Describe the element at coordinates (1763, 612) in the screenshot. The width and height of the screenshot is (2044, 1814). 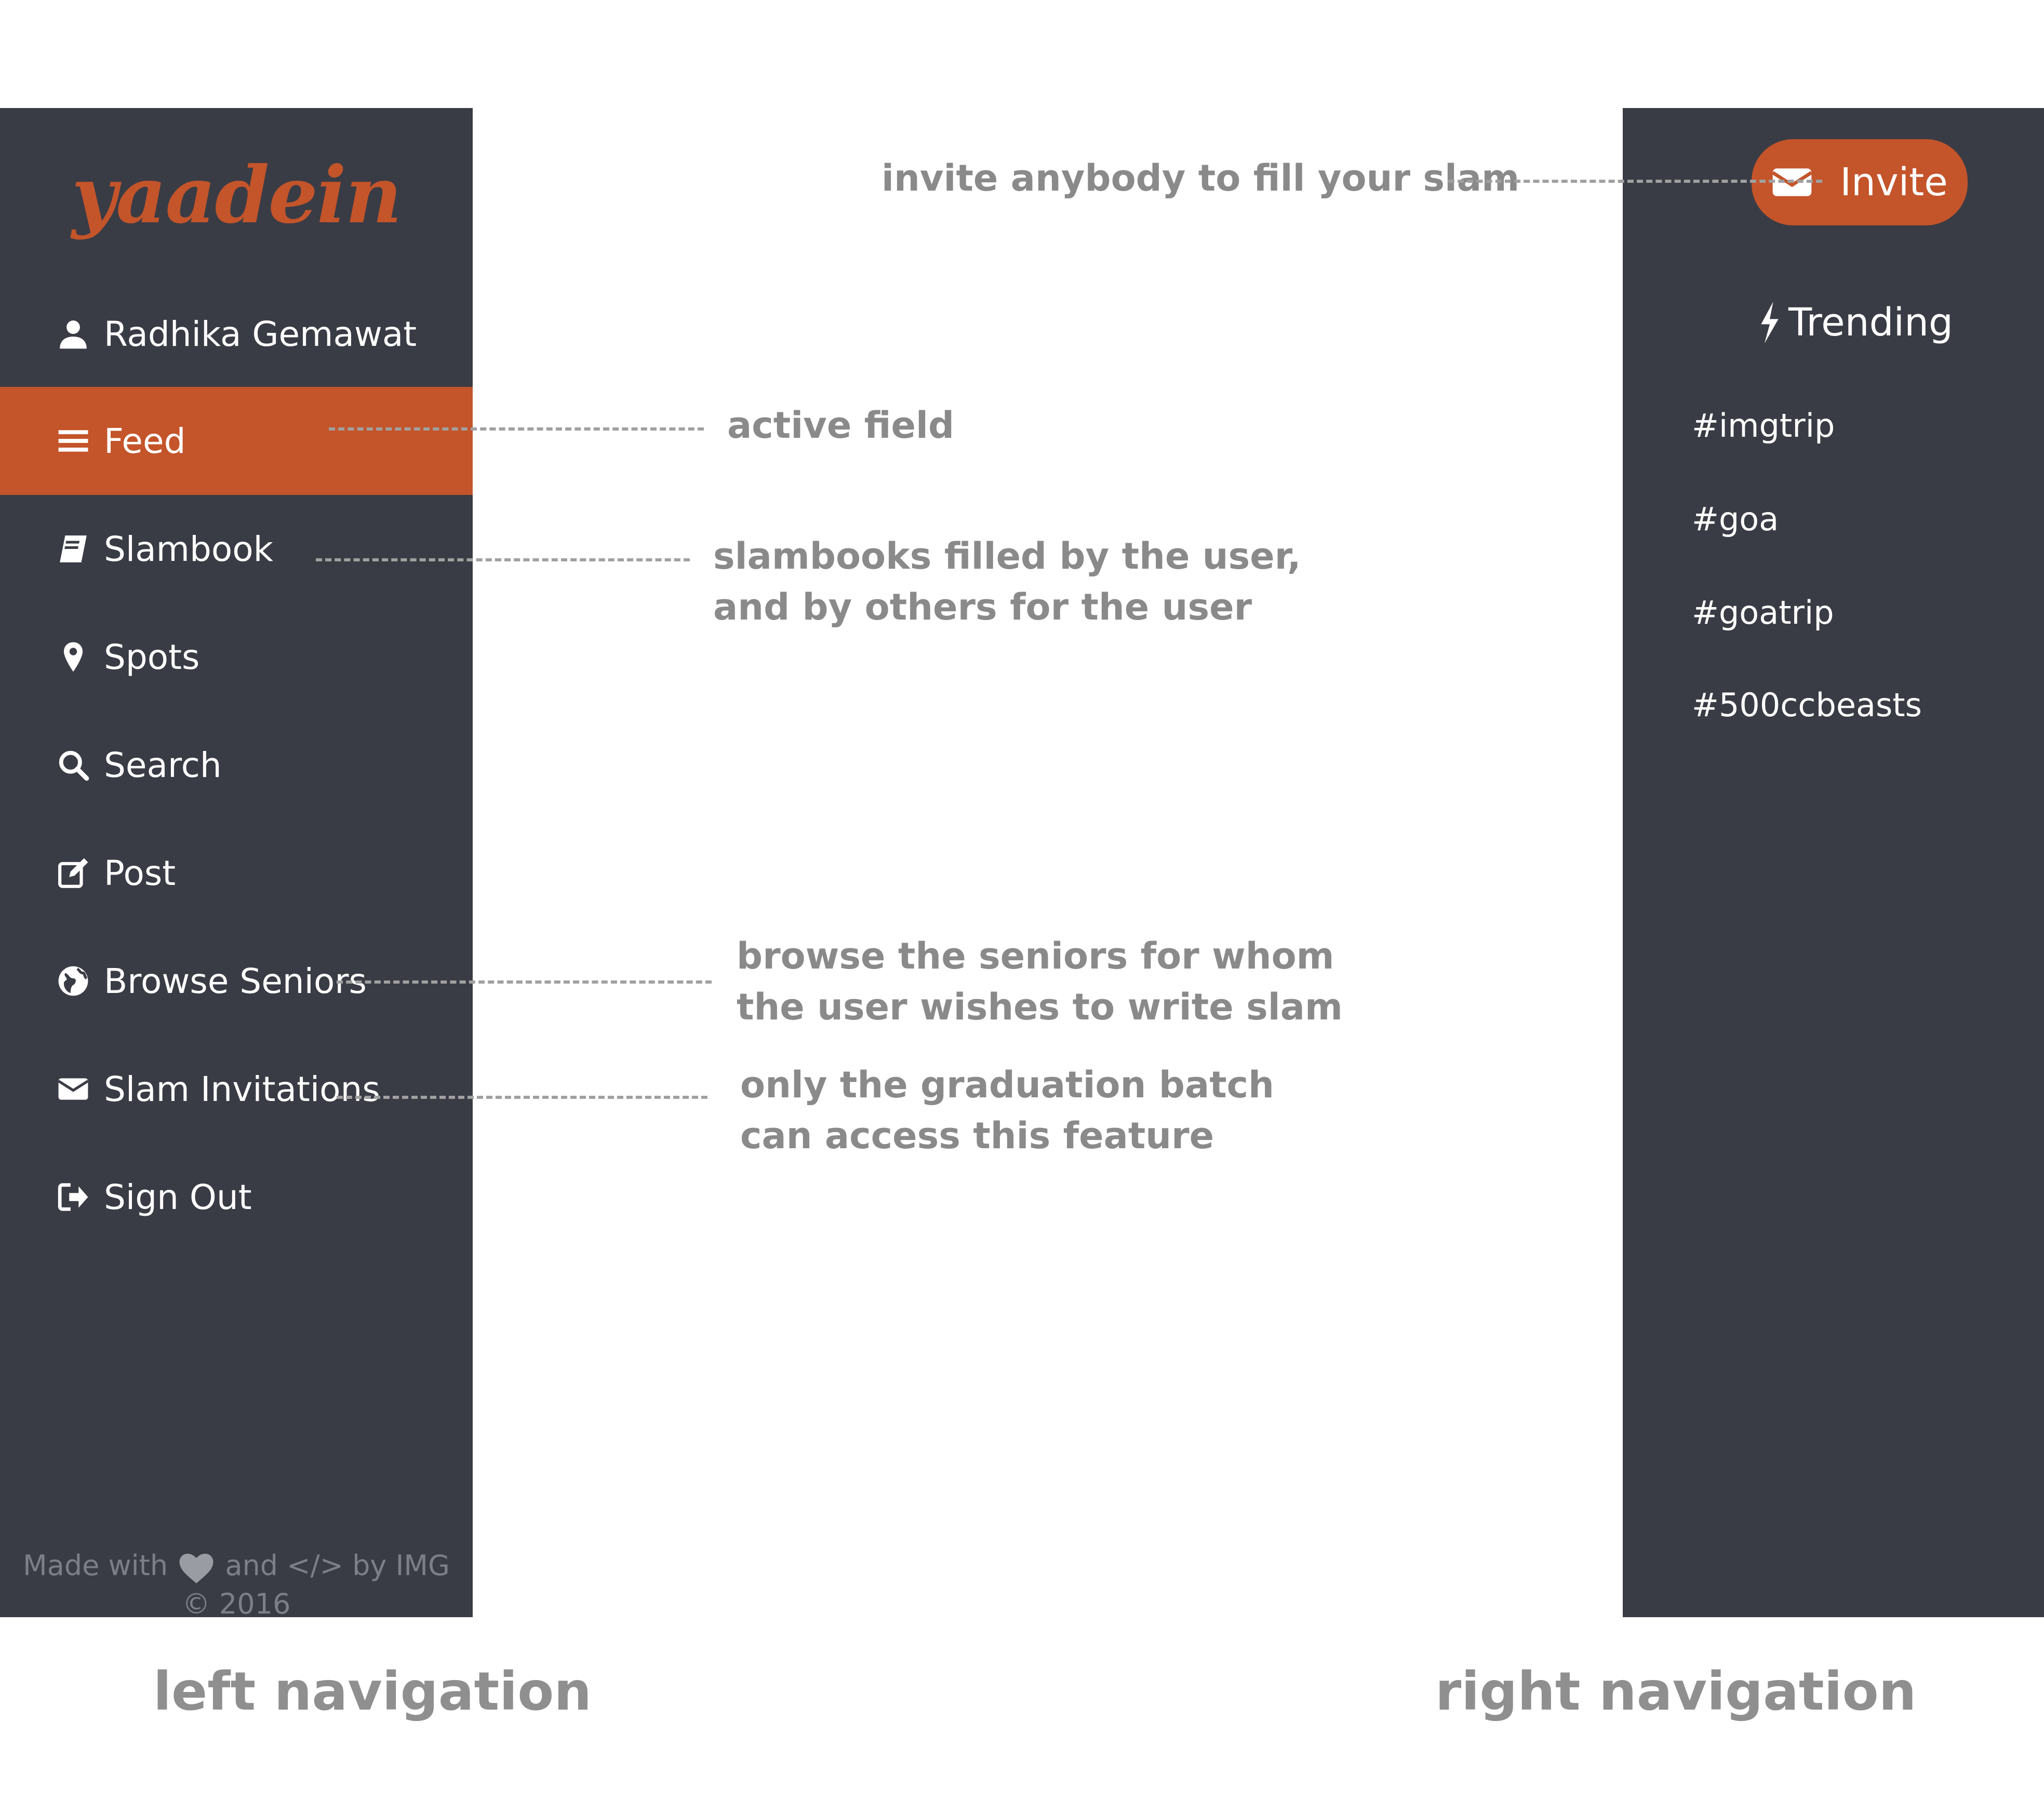
I see `hashtag-link: #goatrip` at that location.